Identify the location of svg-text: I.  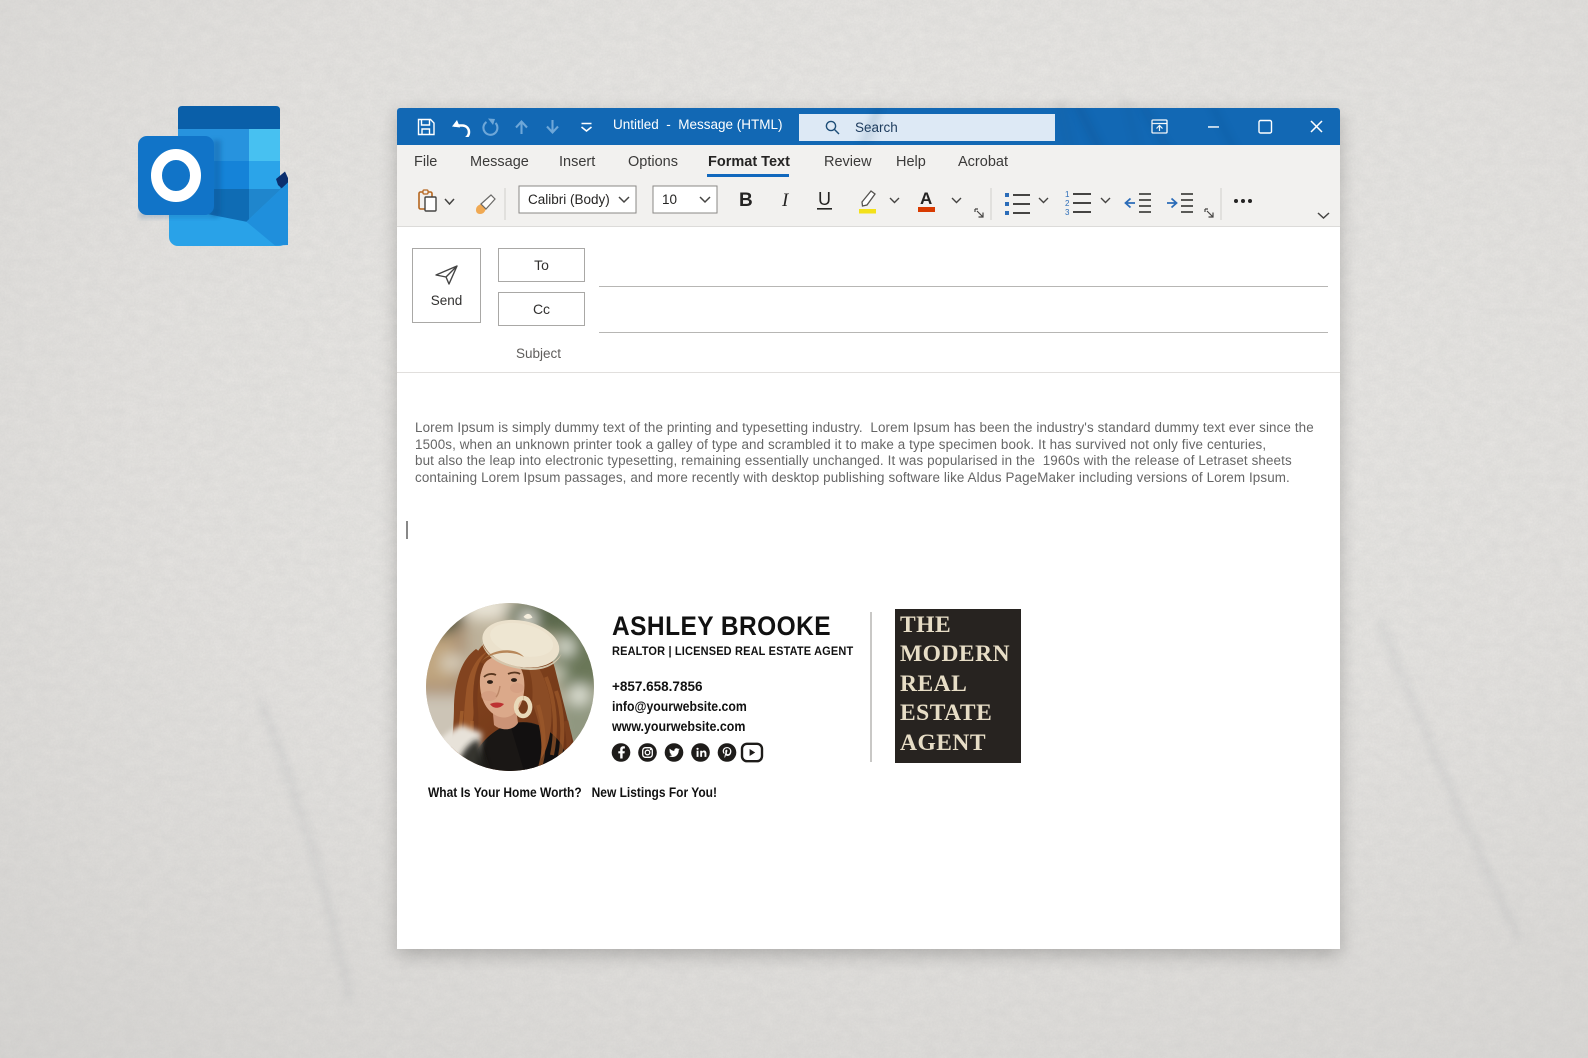
(785, 200).